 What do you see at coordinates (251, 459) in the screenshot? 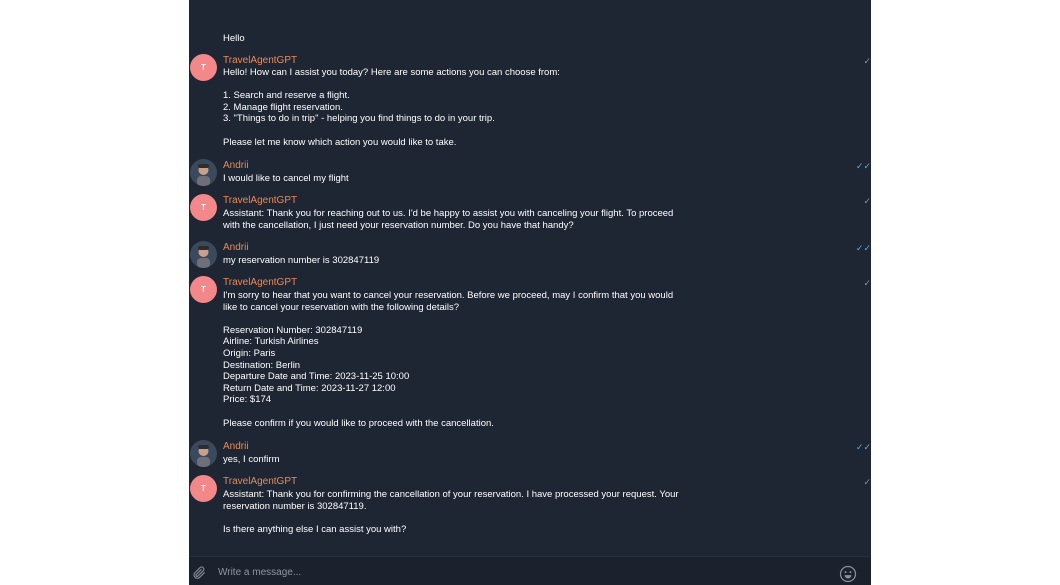
I see `message-text: yes, I confirm` at bounding box center [251, 459].